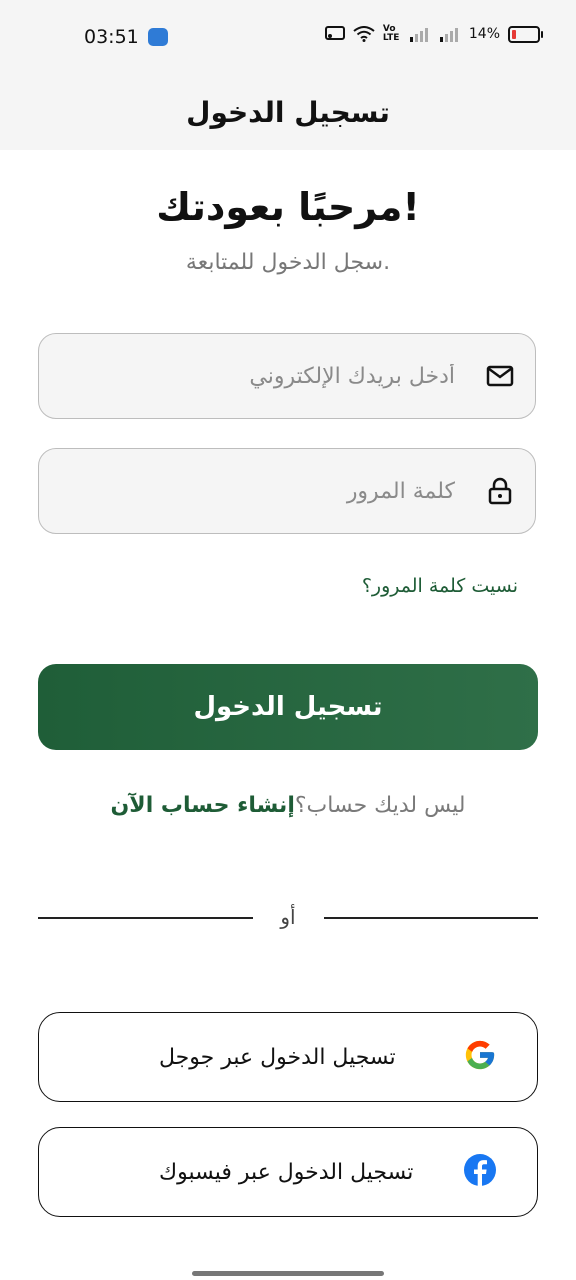  Describe the element at coordinates (380, 805) in the screenshot. I see `signup-question: ليس لديك حساب؟` at that location.